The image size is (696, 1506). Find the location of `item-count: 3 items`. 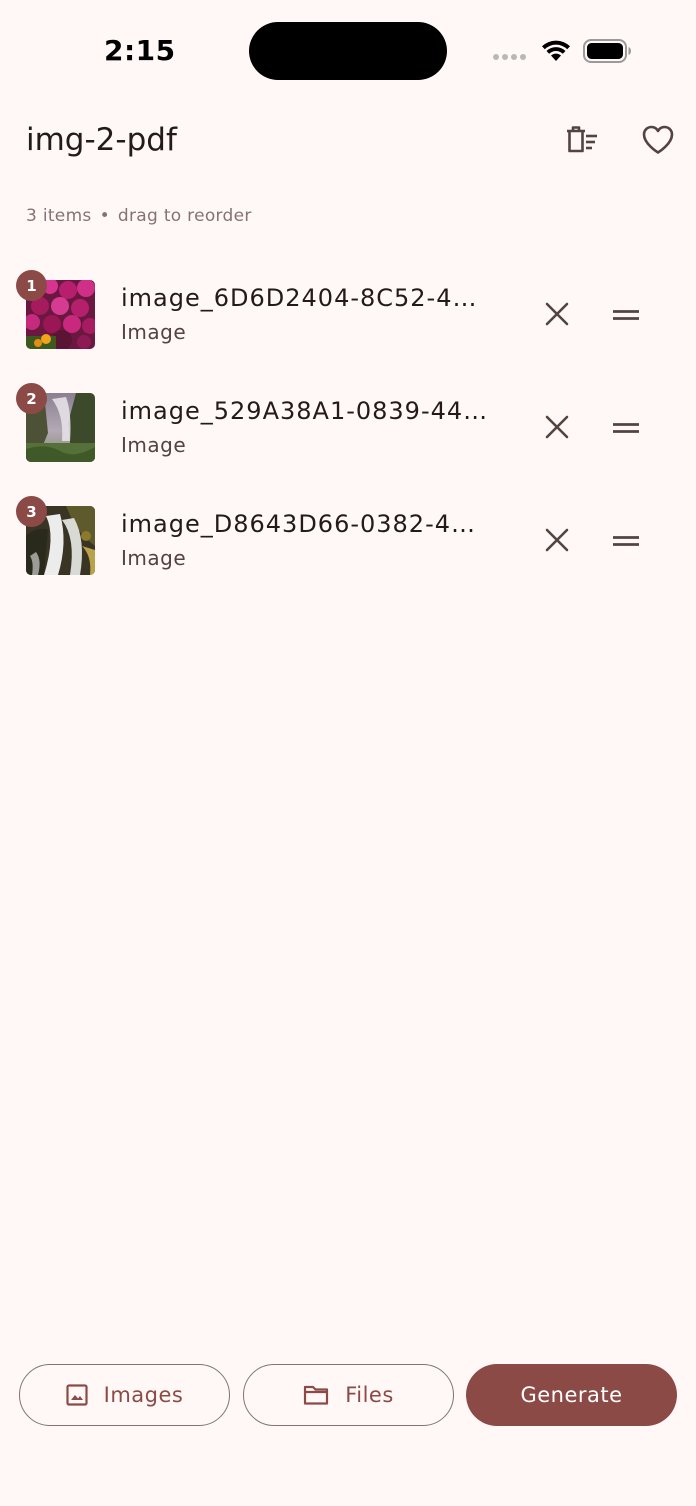

item-count: 3 items is located at coordinates (59, 216).